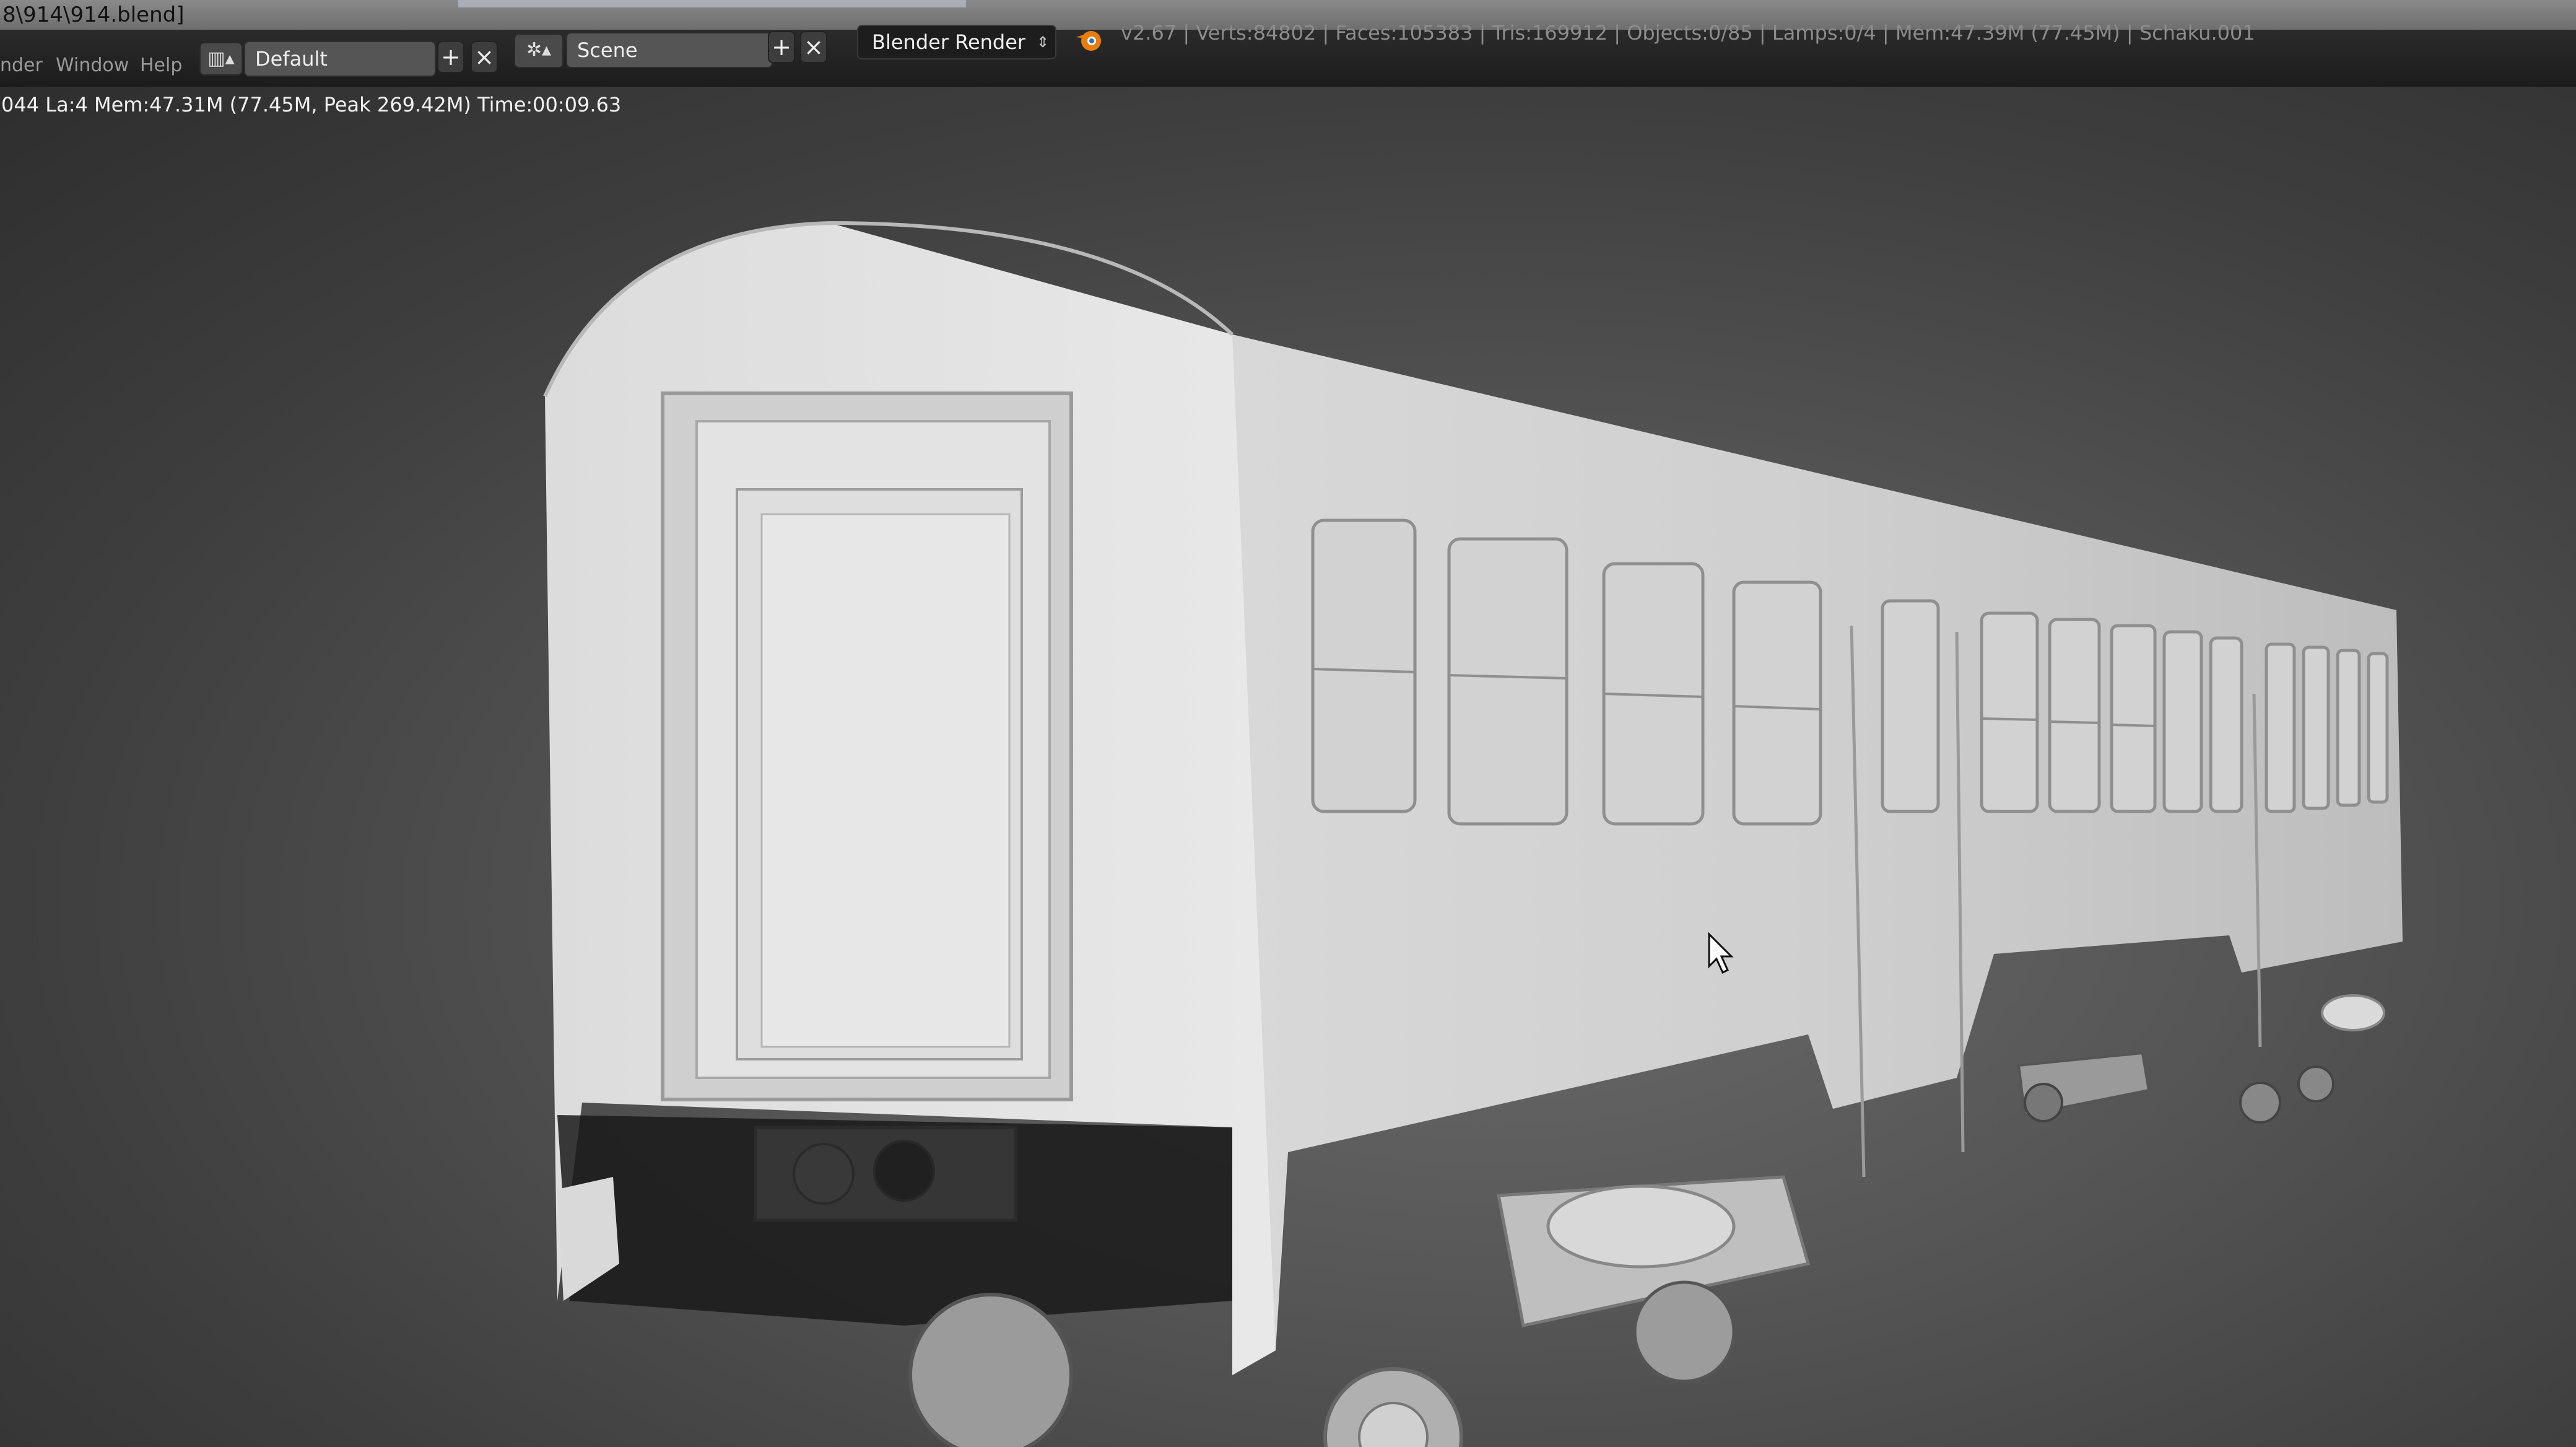  What do you see at coordinates (2201, 1059) in the screenshot?
I see `rear-bogie` at bounding box center [2201, 1059].